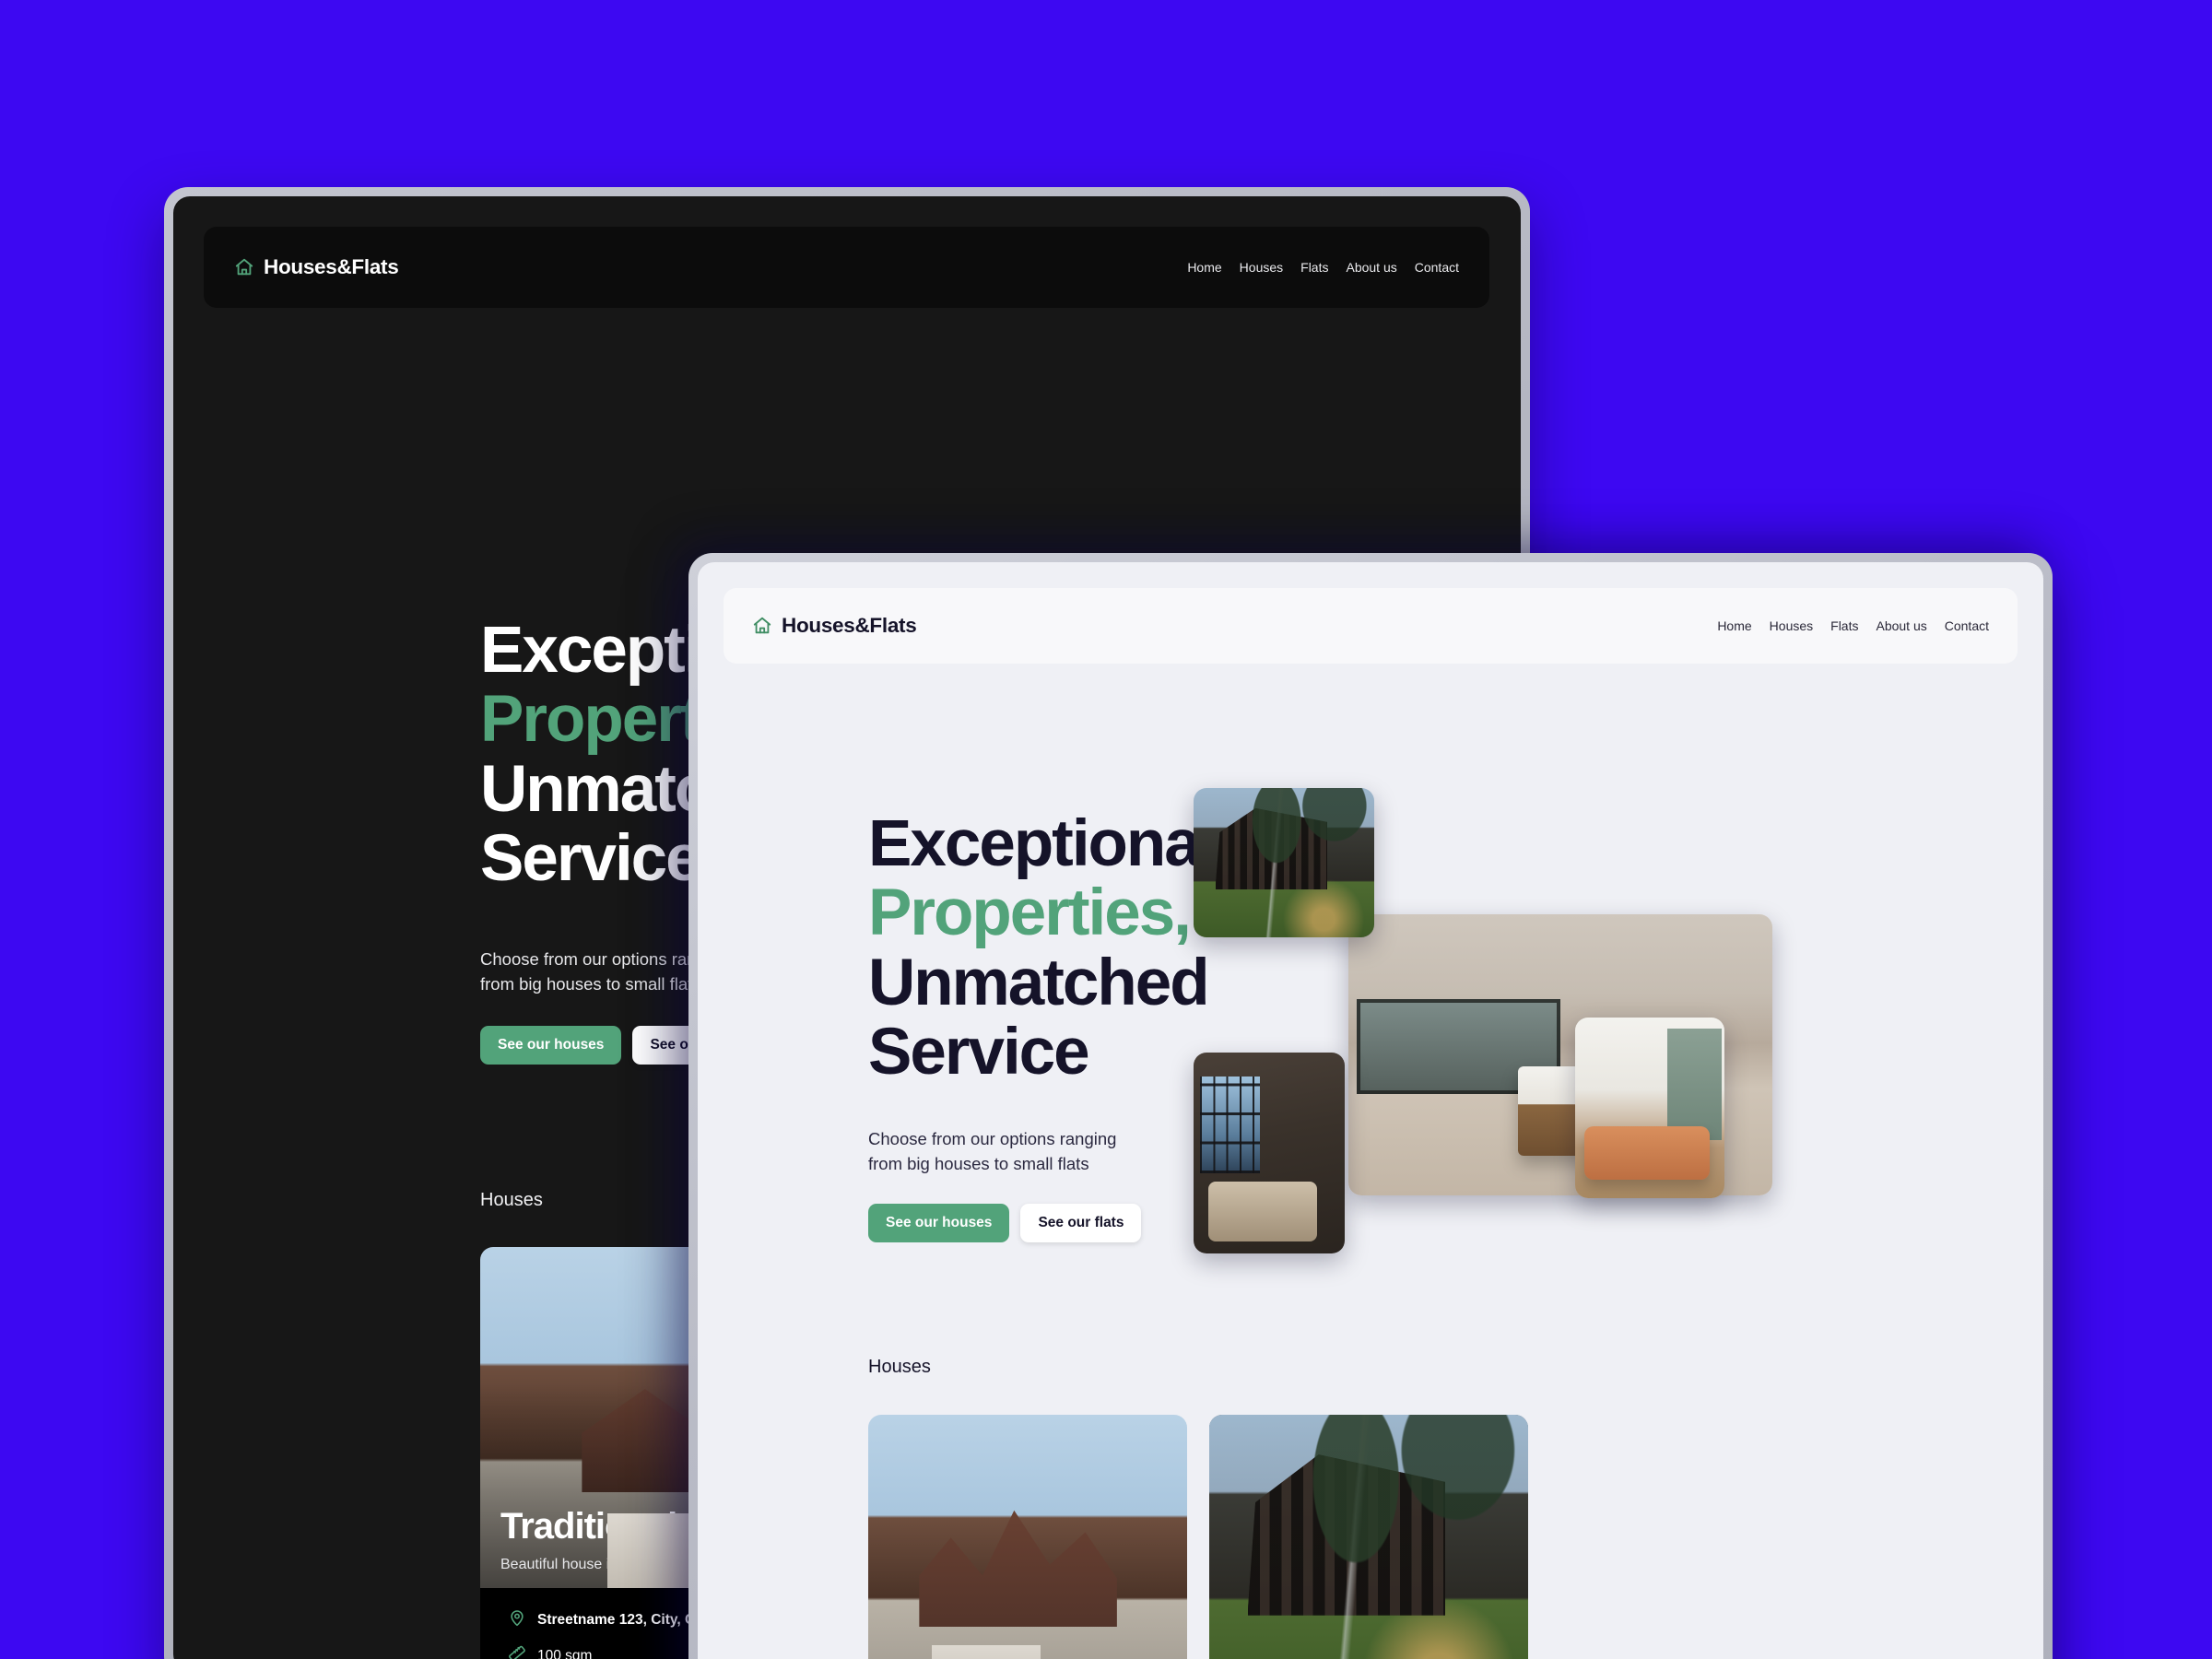 This screenshot has height=1659, width=2212. I want to click on light-nav: Home Houses Flats About us Contact, so click(1853, 625).